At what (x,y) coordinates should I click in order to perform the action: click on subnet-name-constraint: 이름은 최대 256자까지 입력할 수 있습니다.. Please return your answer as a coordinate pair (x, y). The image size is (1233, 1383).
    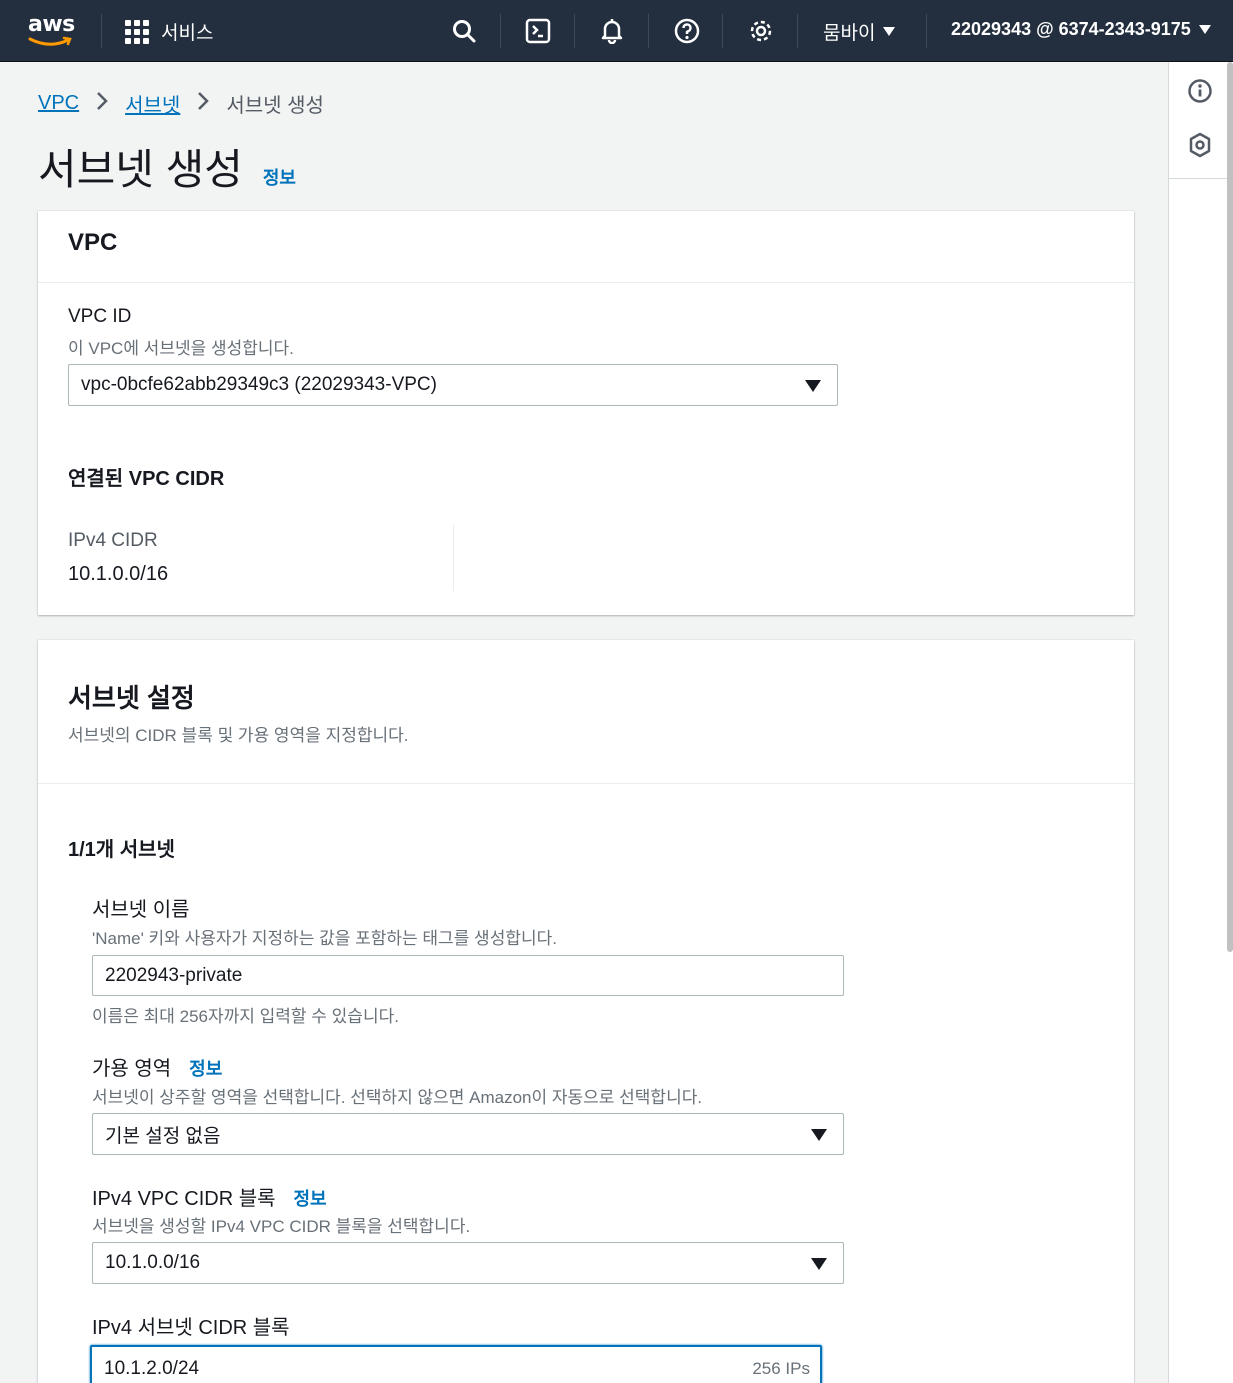
    Looking at the image, I should click on (245, 1016).